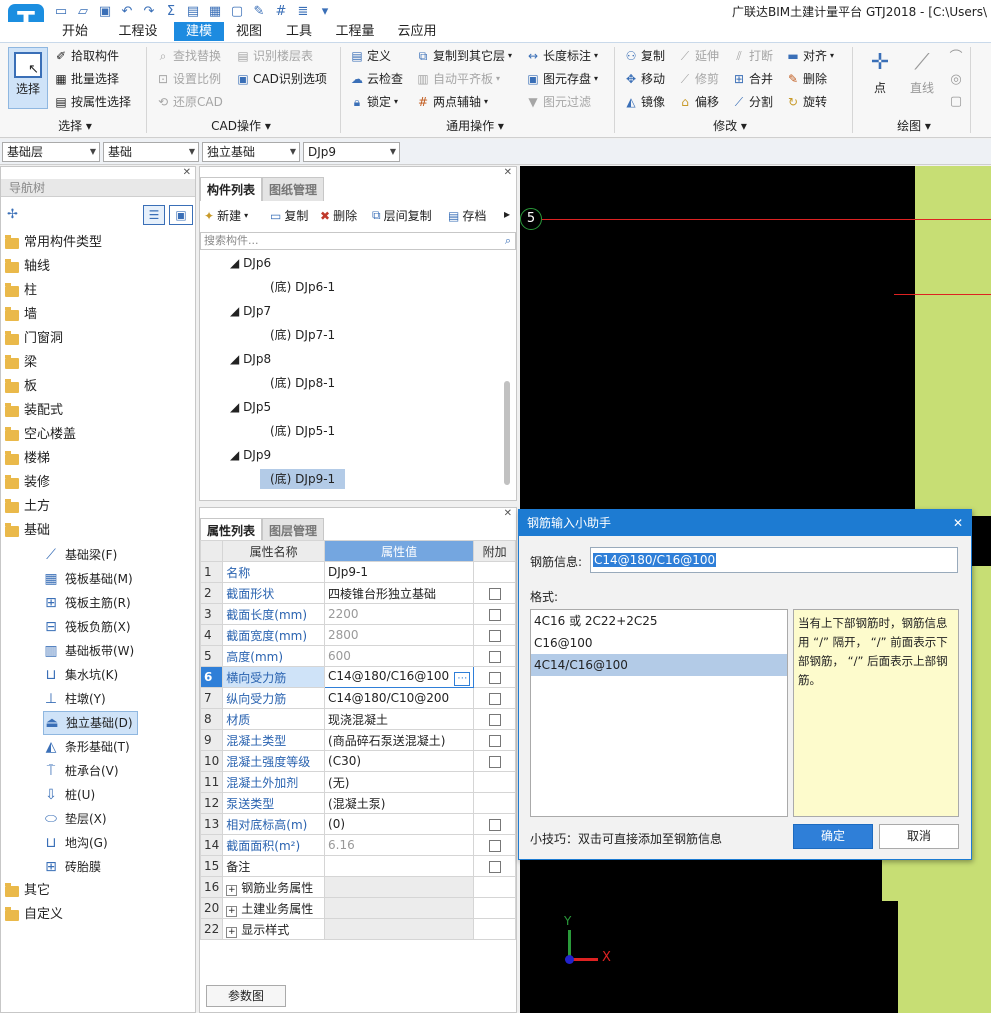  I want to click on find-replace-button: ⌕ 查找替换, so click(188, 56).